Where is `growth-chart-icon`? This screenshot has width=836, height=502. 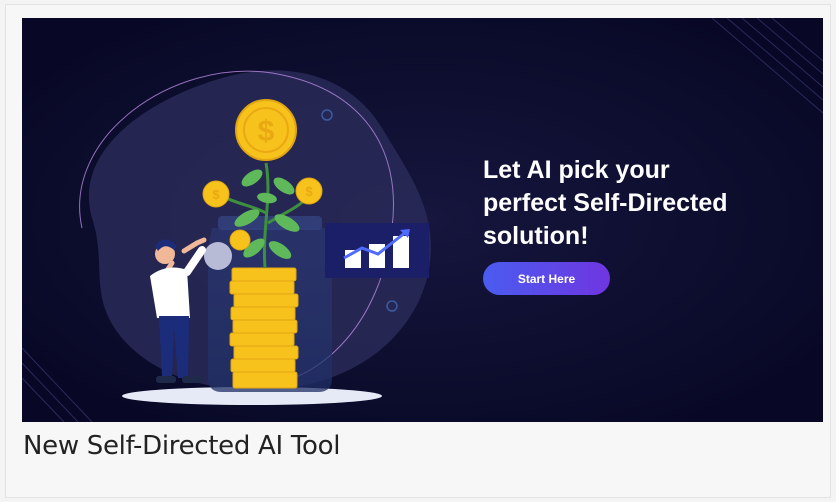
growth-chart-icon is located at coordinates (377, 250).